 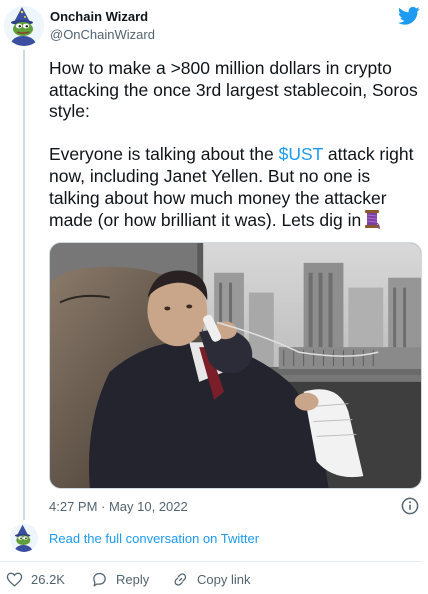 What do you see at coordinates (154, 538) in the screenshot?
I see `read-full-conversation-link: Read the full conversation on Twitter` at bounding box center [154, 538].